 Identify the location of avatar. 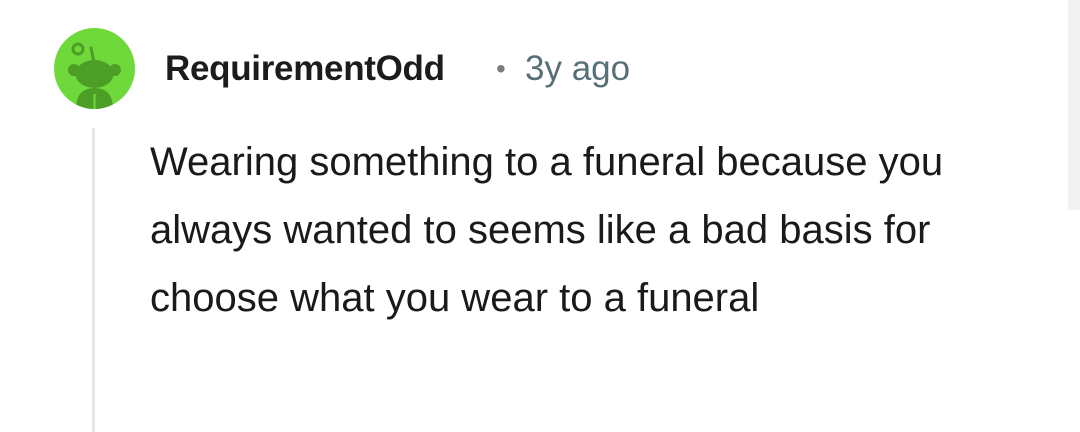
(94, 68).